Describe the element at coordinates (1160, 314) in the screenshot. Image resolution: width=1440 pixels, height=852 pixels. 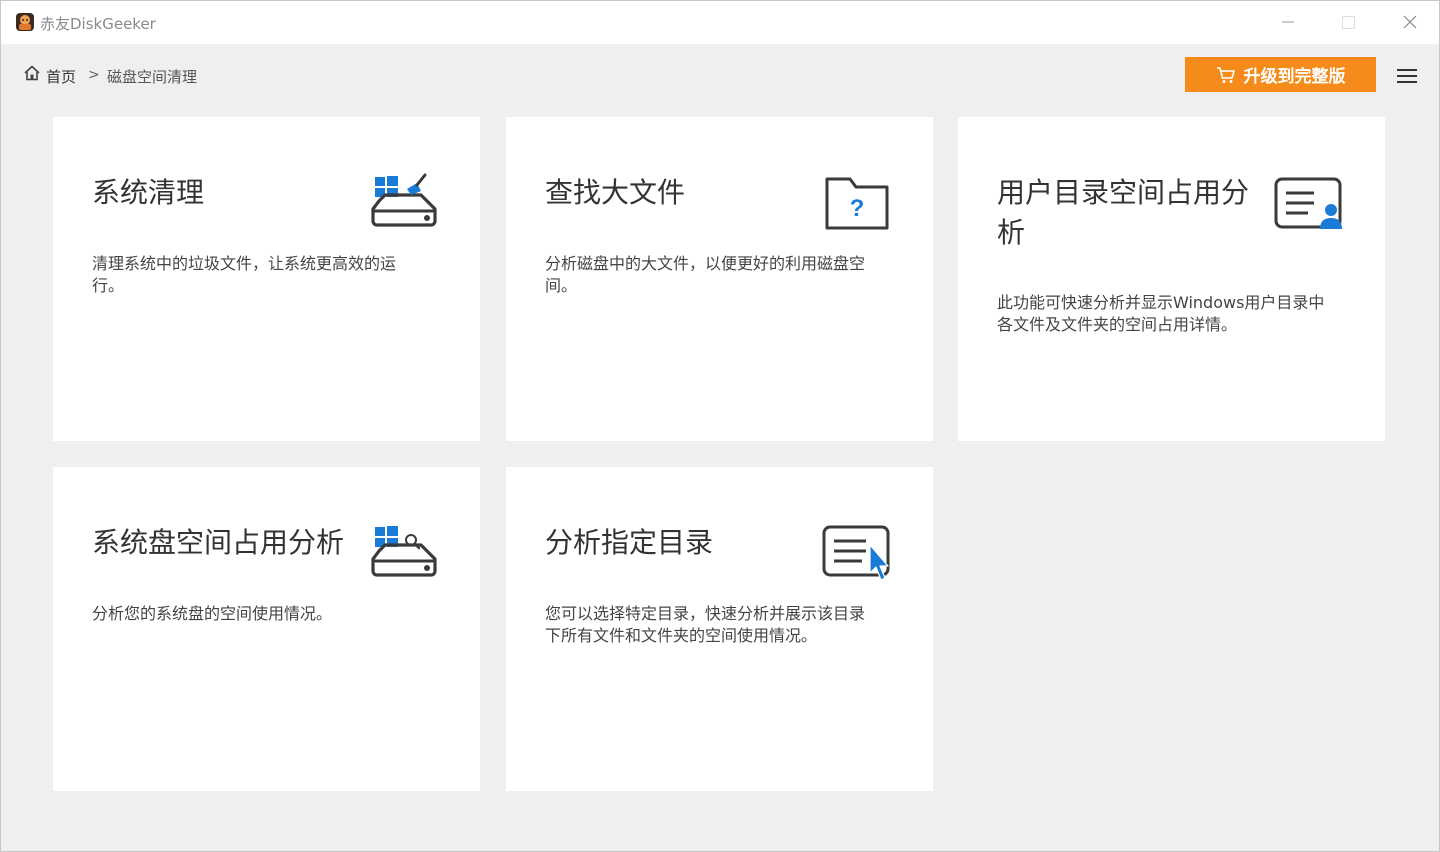
I see `card-description: 此功能可快速分析并显示Windows用户目录中 各文件及文件夹的空间占用详情。` at that location.